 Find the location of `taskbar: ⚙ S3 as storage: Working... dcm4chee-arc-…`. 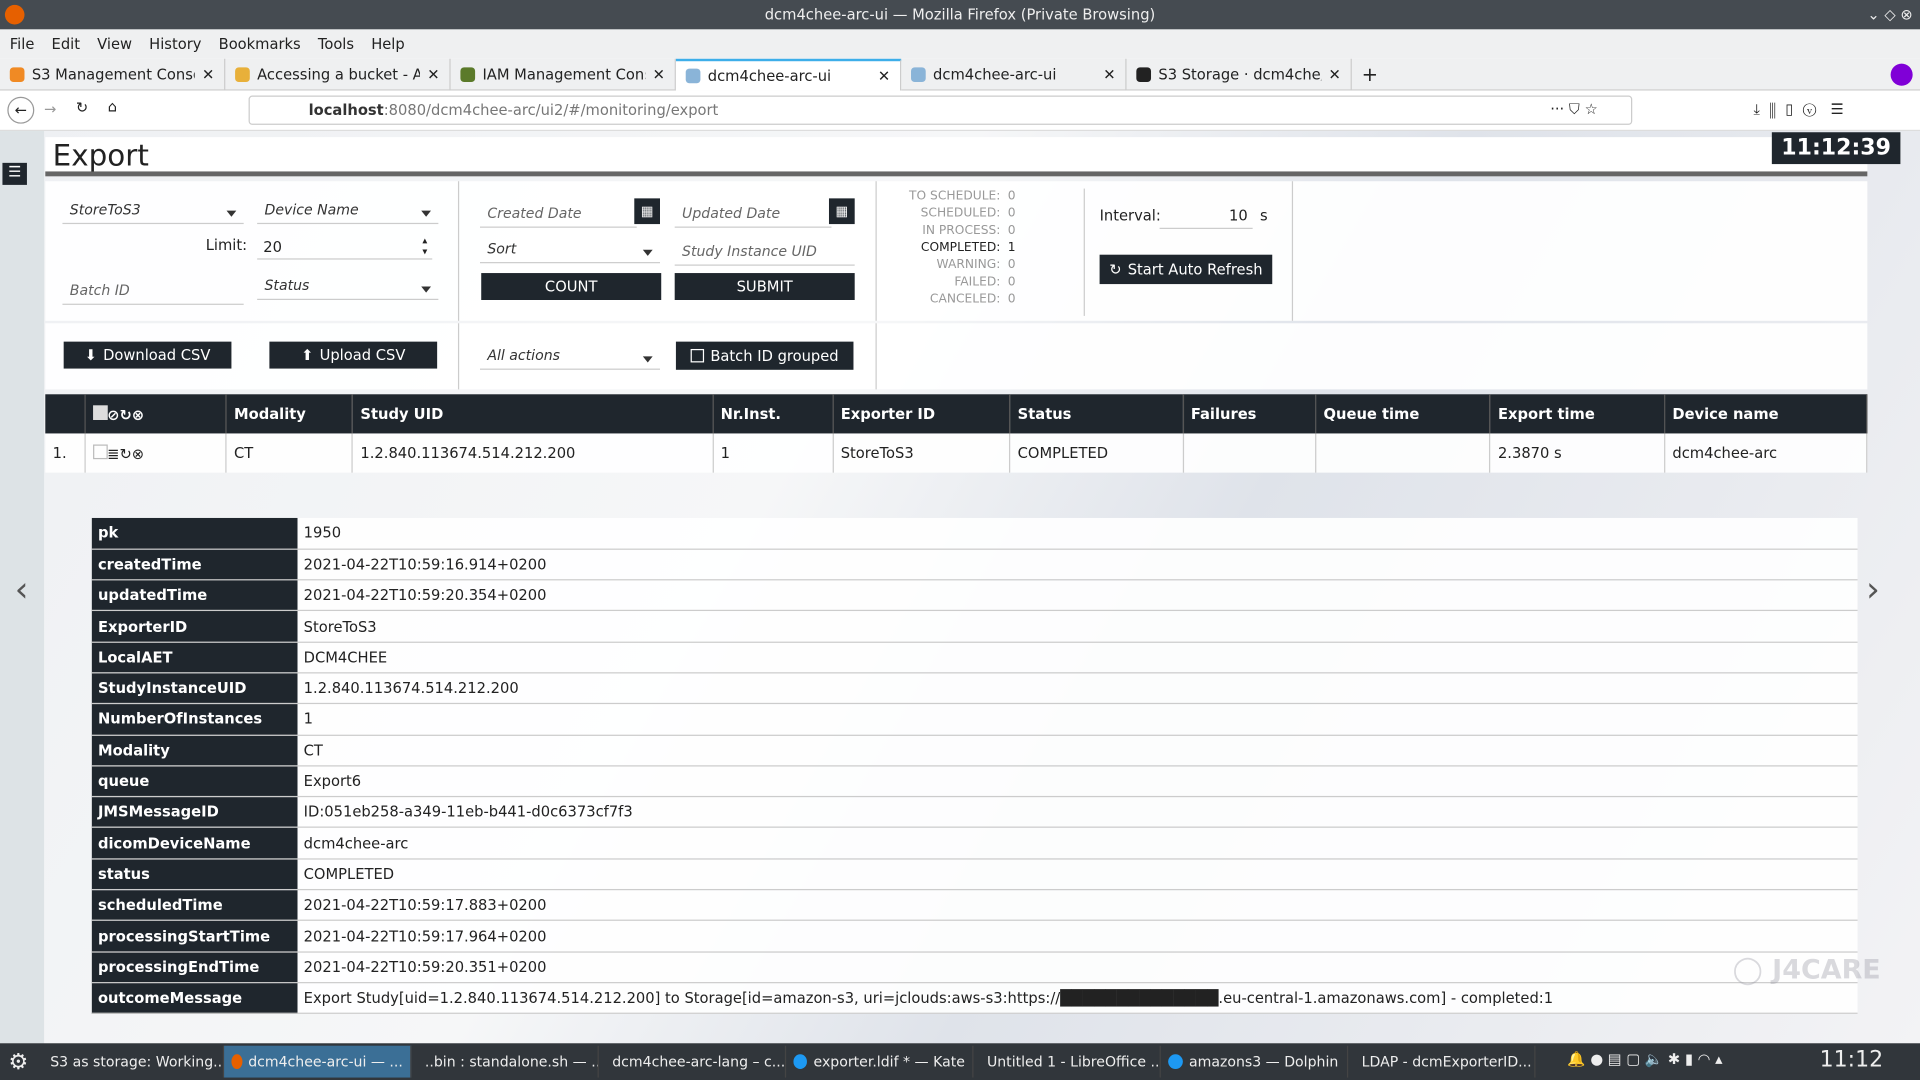

taskbar: ⚙ S3 as storage: Working... dcm4chee-arc-… is located at coordinates (960, 1061).